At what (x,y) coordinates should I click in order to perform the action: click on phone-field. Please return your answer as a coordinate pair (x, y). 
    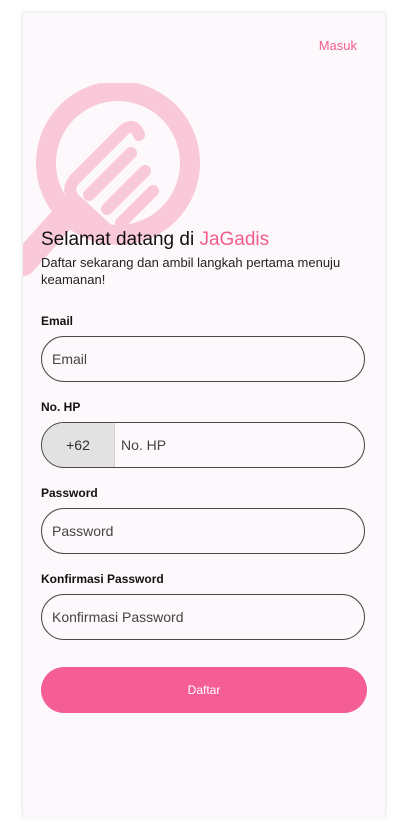
    Looking at the image, I should click on (239, 445).